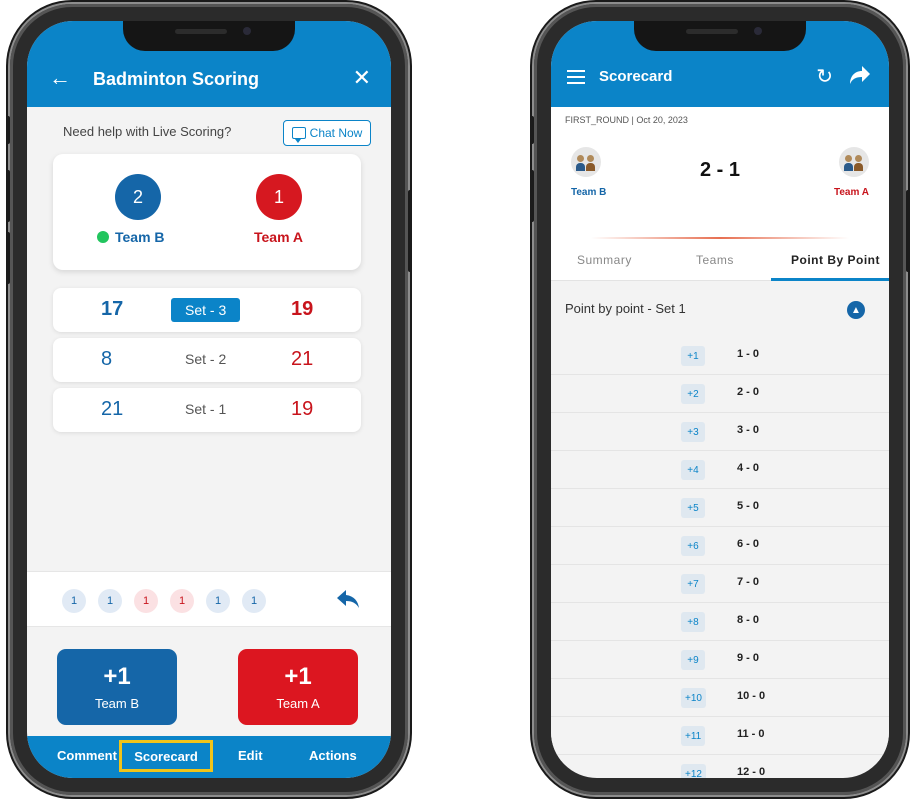 The width and height of the screenshot is (917, 799). What do you see at coordinates (720, 766) in the screenshot?
I see `point-row: +12 12 - 0` at bounding box center [720, 766].